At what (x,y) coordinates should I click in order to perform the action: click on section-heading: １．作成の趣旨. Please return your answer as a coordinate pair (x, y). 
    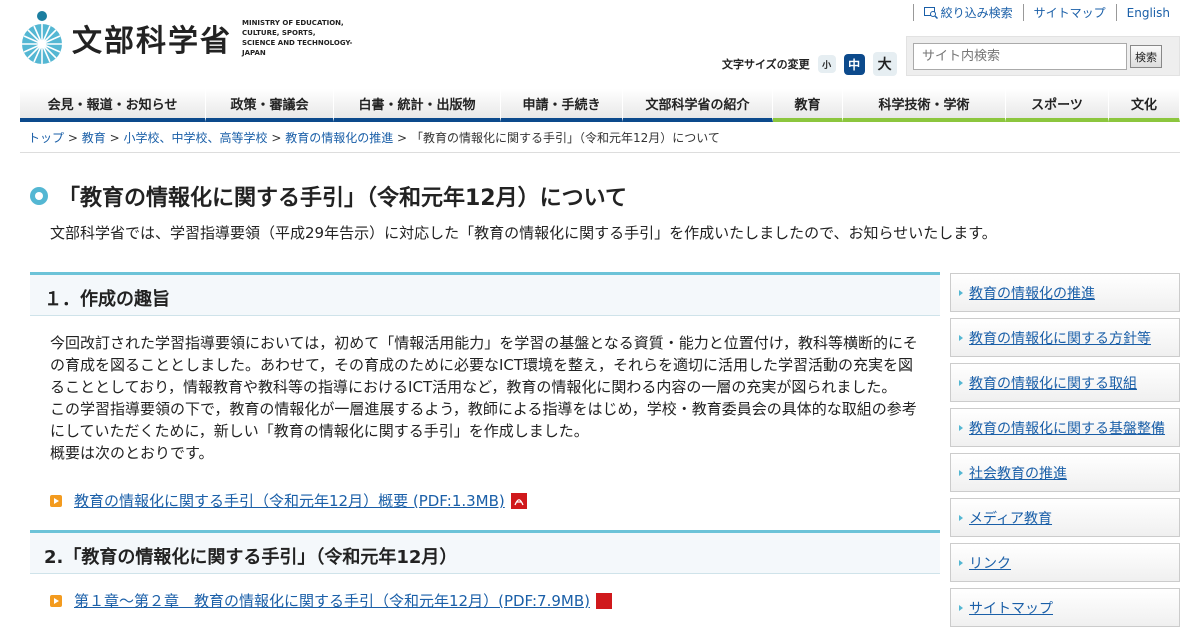
    Looking at the image, I should click on (485, 294).